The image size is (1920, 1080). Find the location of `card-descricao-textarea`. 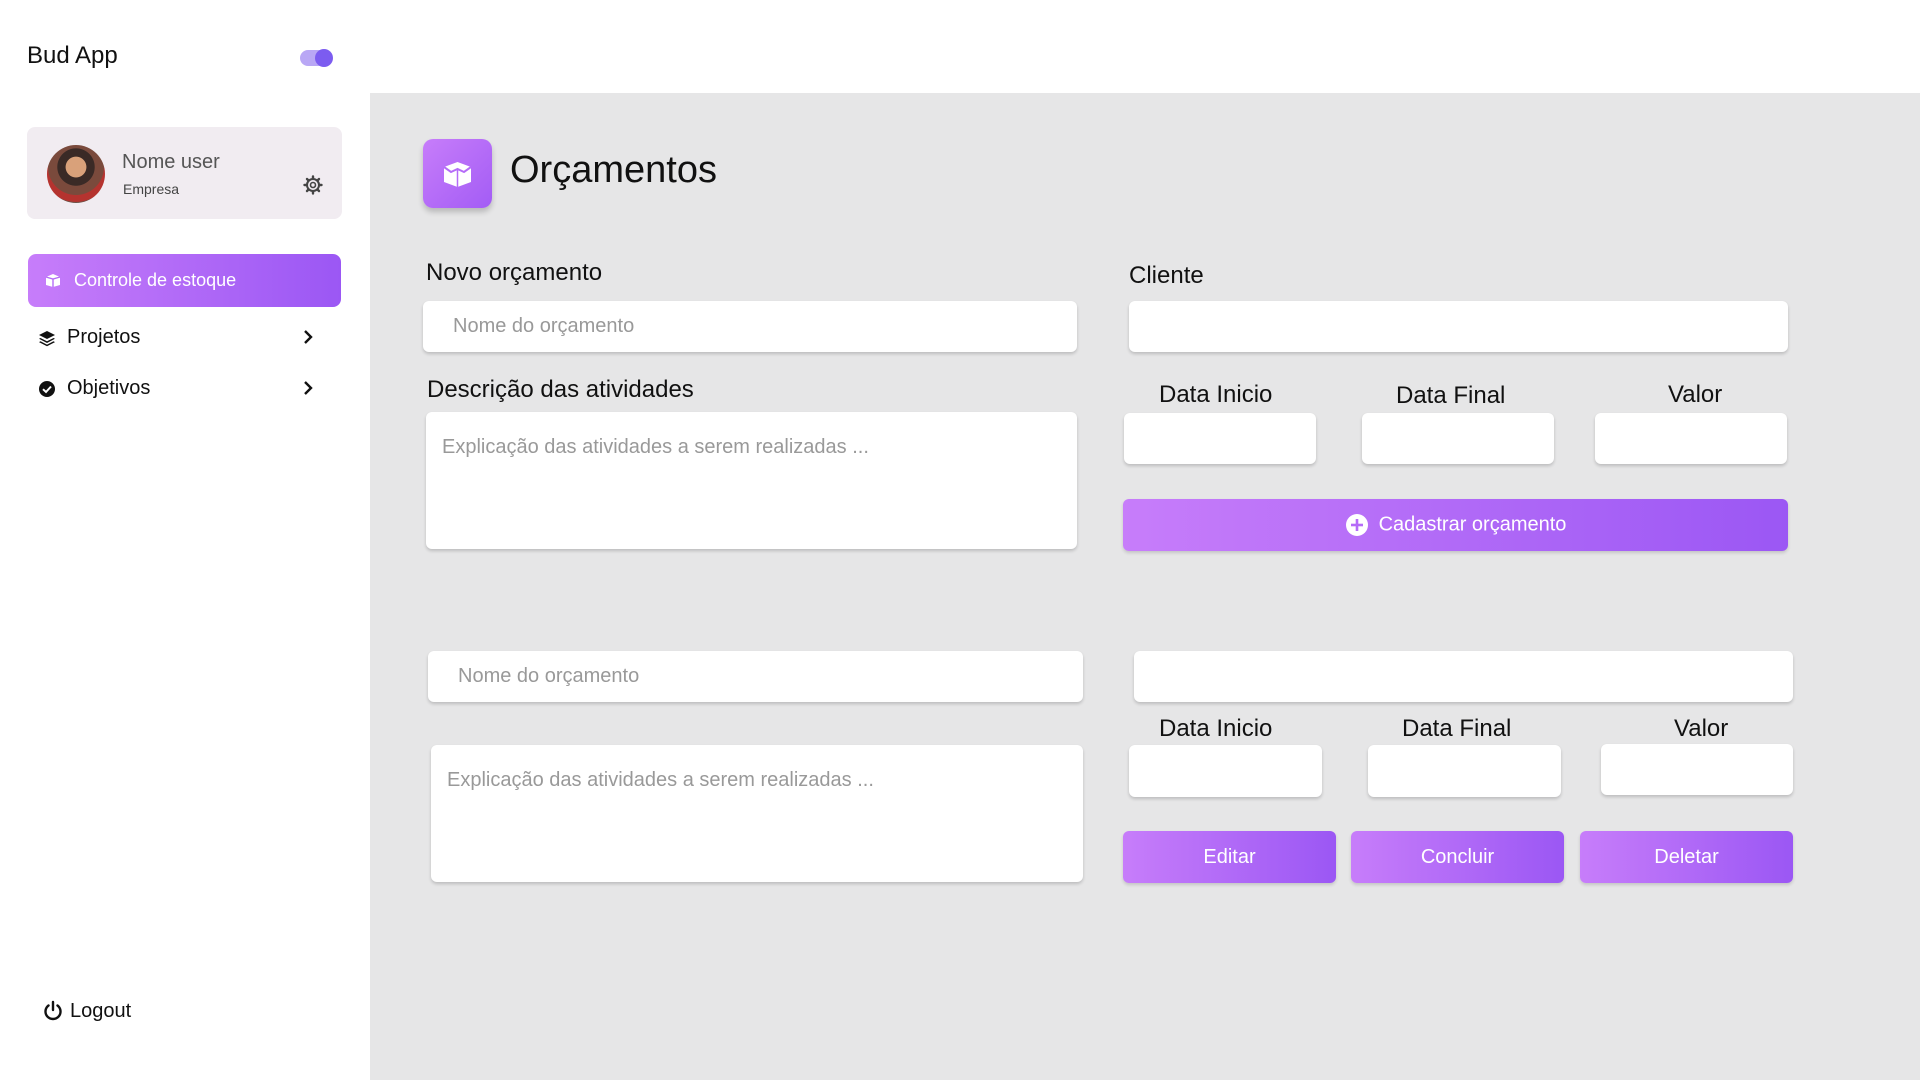

card-descricao-textarea is located at coordinates (757, 813).